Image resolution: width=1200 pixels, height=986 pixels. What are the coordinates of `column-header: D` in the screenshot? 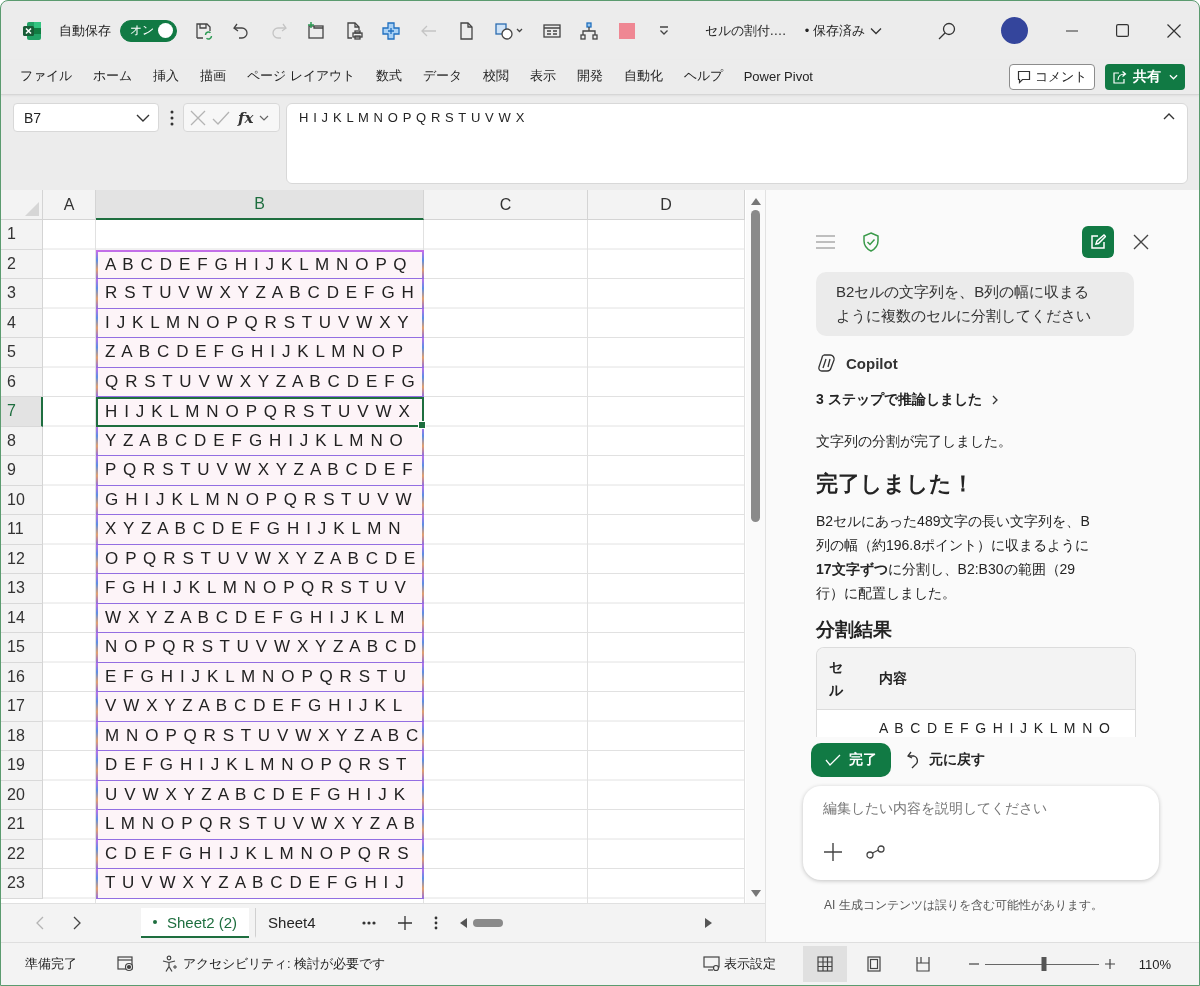 It's located at (666, 205).